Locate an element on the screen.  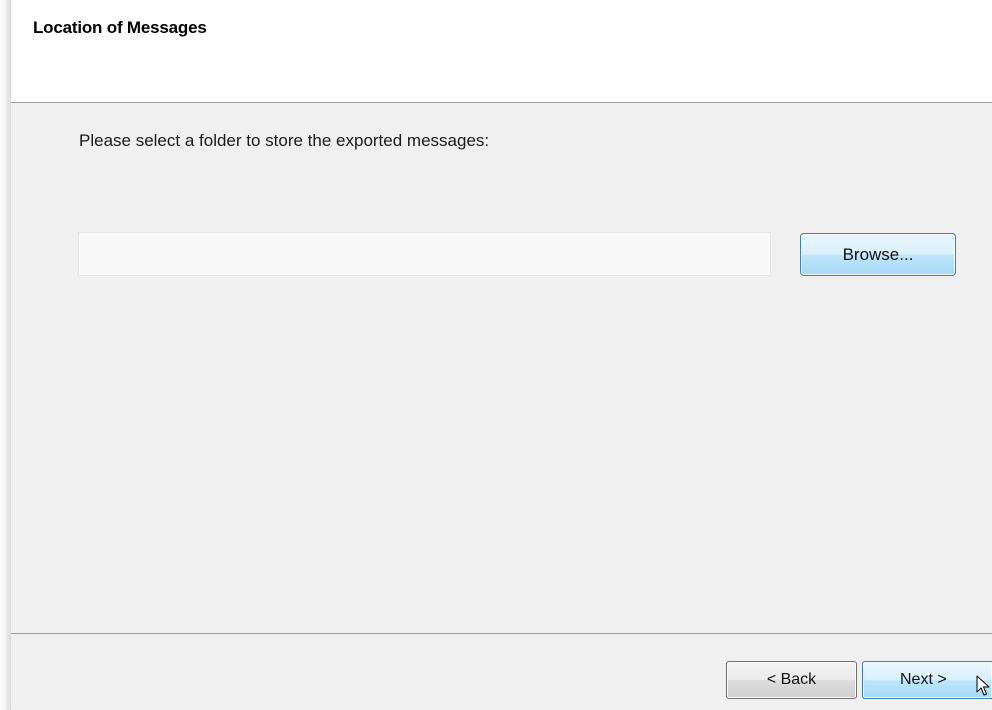
back-button: < Back is located at coordinates (791, 680).